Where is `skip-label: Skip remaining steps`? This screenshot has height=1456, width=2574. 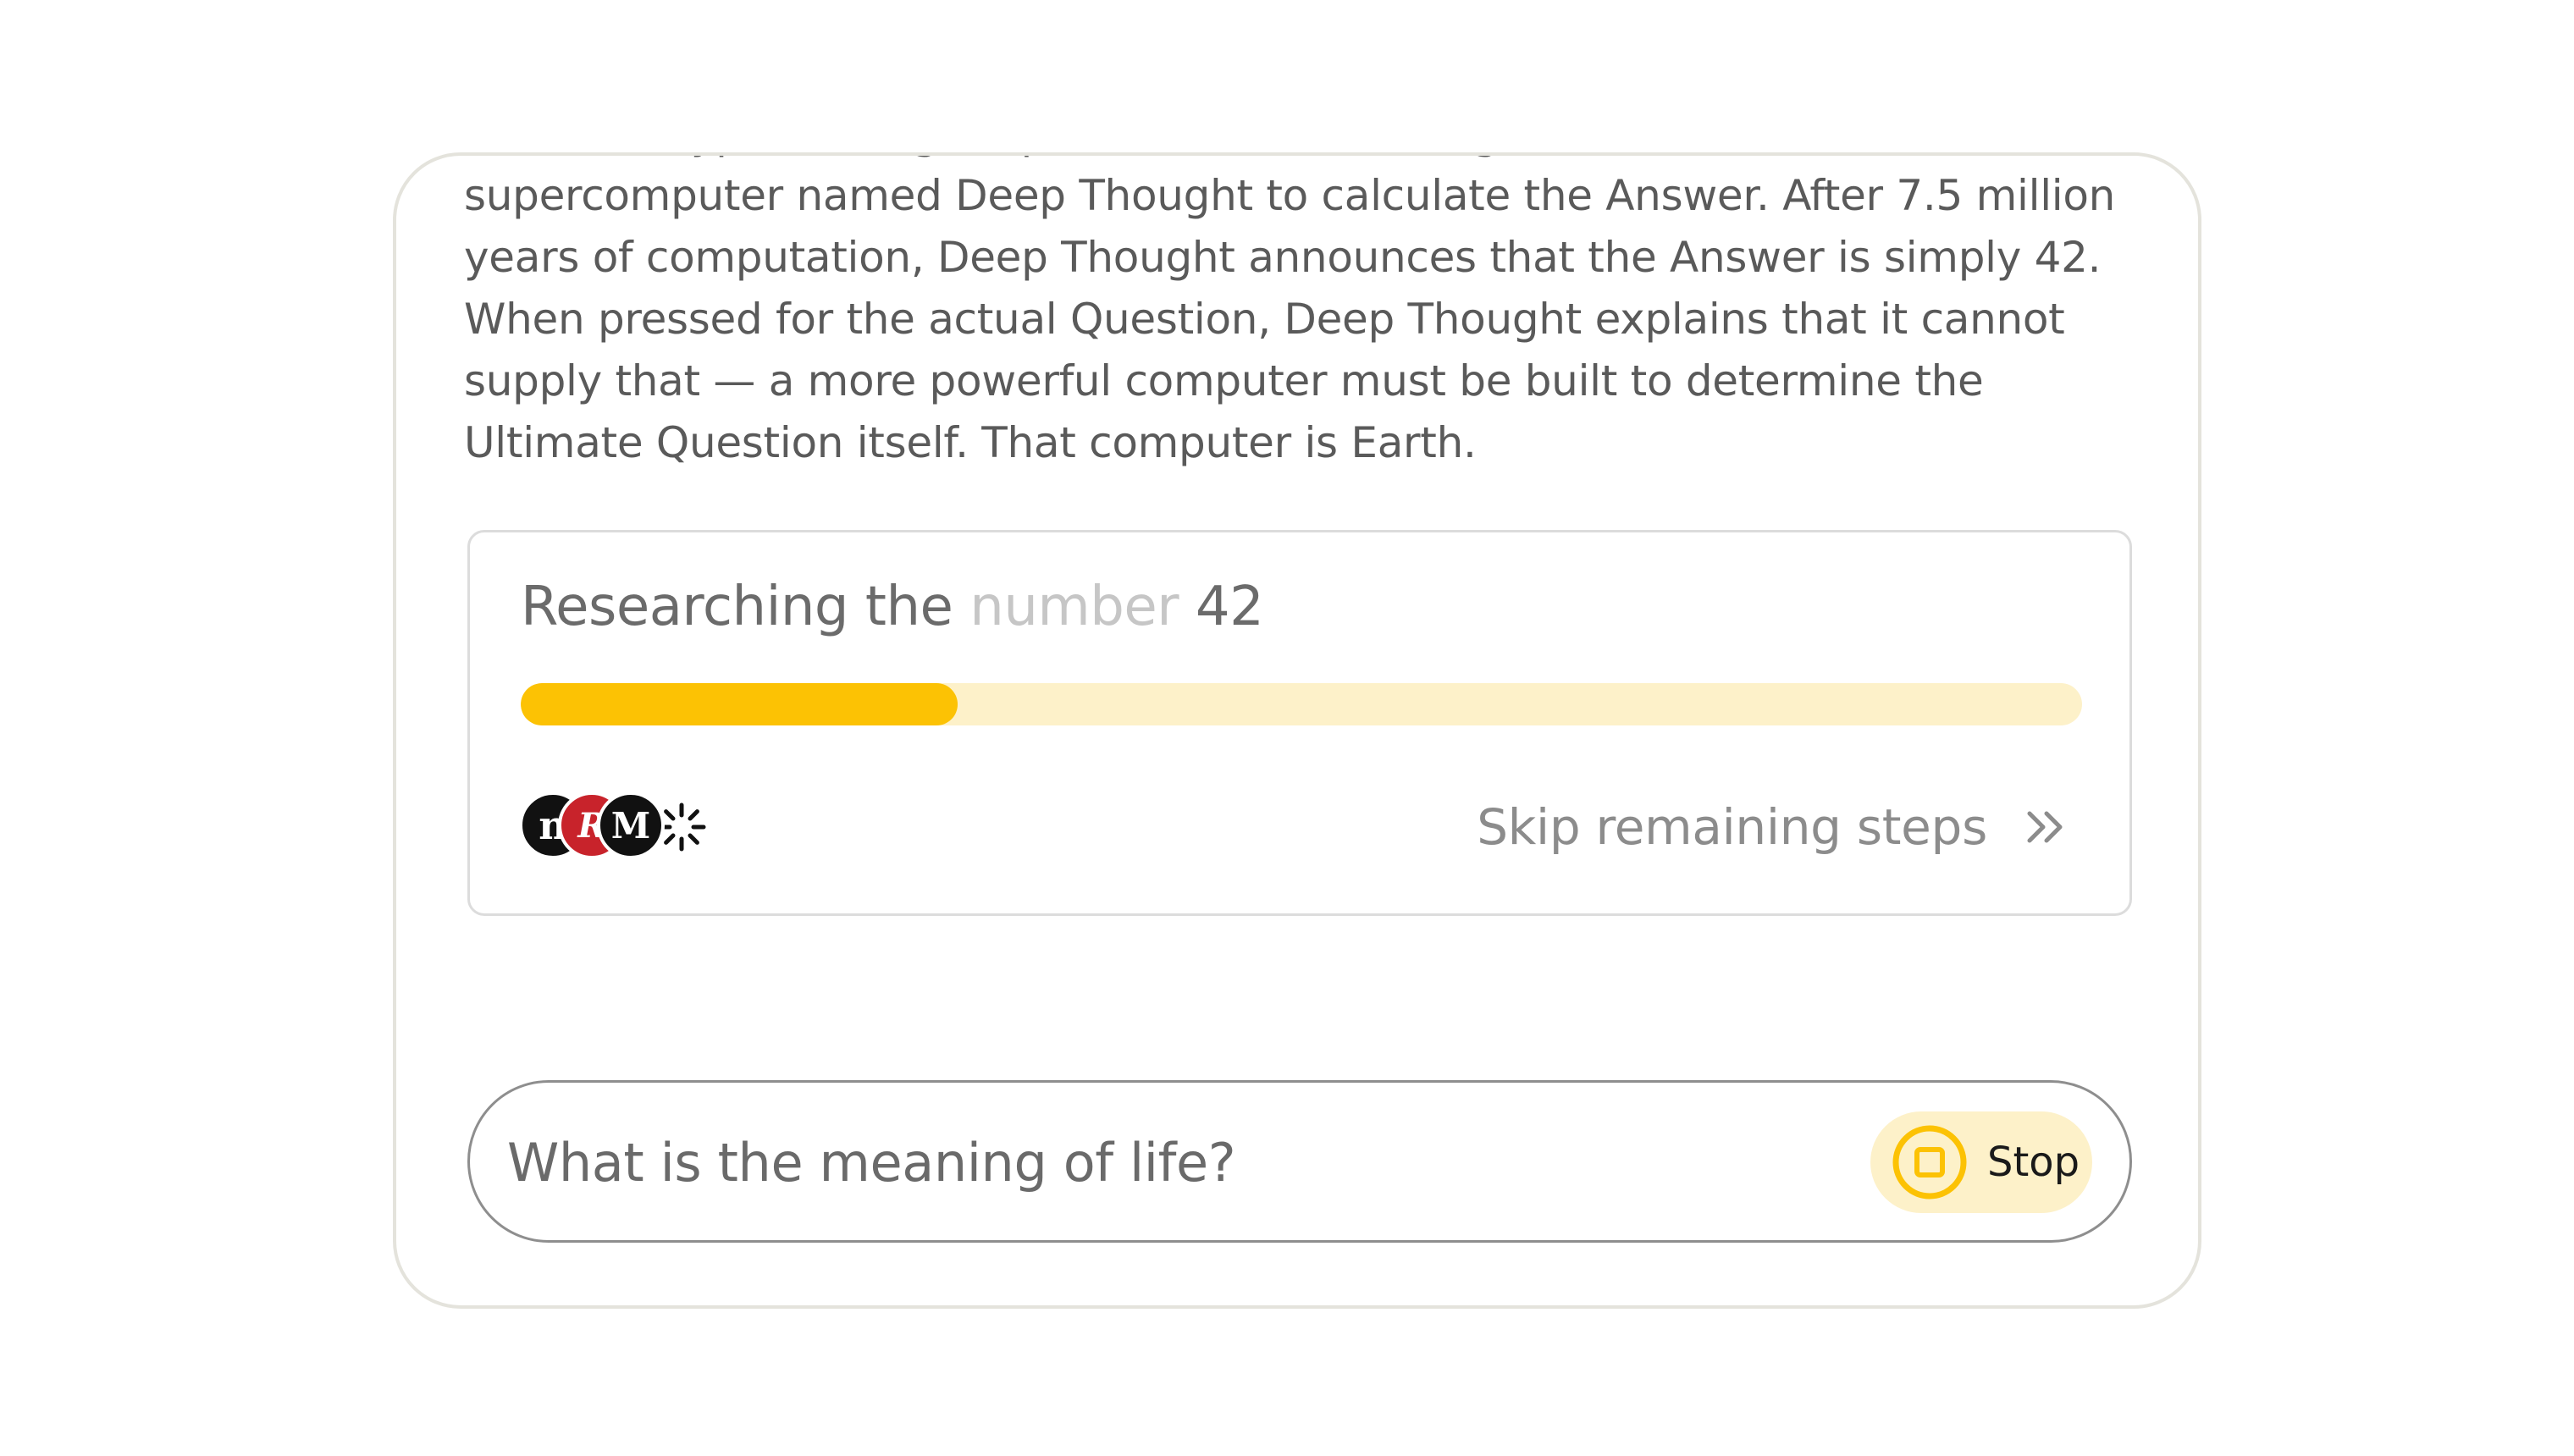
skip-label: Skip remaining steps is located at coordinates (1732, 827).